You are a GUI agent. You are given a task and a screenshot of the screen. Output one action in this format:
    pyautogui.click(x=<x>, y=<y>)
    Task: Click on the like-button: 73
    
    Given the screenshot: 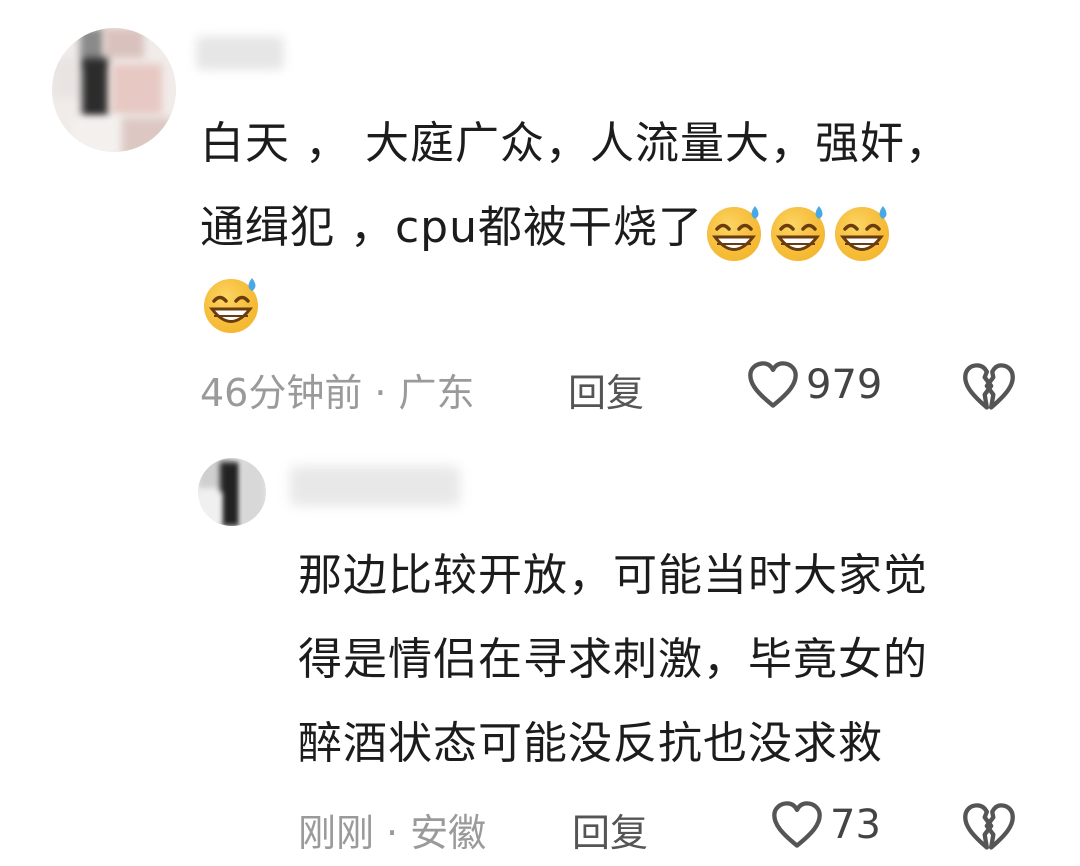 What is the action you would take?
    pyautogui.click(x=825, y=825)
    